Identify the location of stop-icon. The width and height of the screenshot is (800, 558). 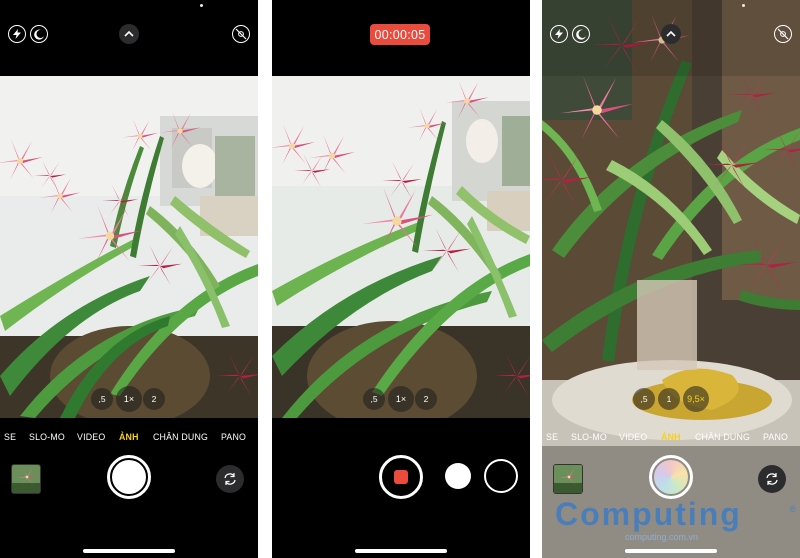
(401, 477).